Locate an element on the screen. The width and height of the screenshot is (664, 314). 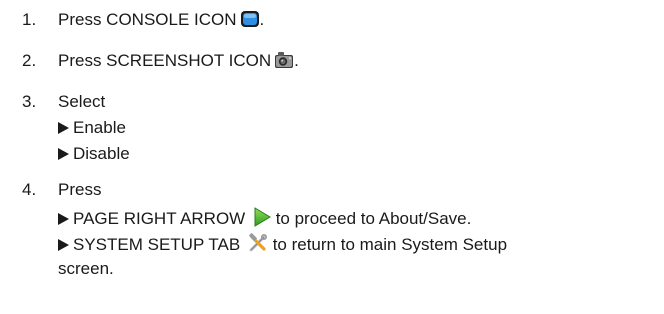
continuation-text: screen. is located at coordinates (86, 268).